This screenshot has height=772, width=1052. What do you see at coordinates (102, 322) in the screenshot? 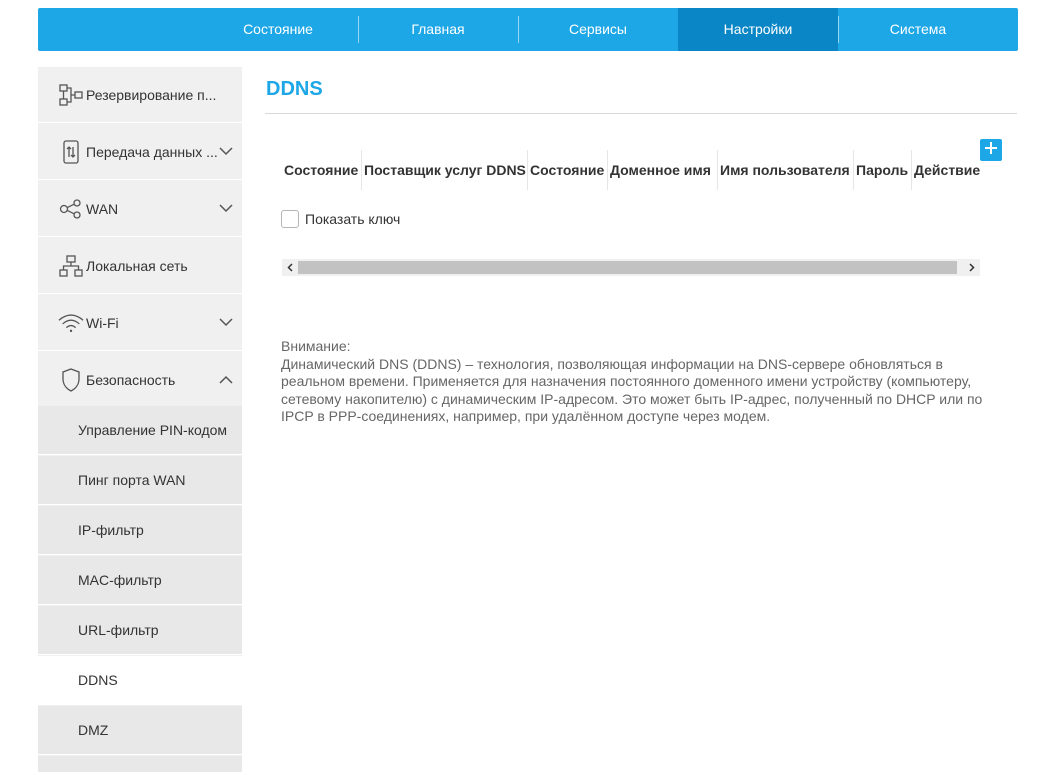
I see `sidebar-item-label: Wi-Fi` at bounding box center [102, 322].